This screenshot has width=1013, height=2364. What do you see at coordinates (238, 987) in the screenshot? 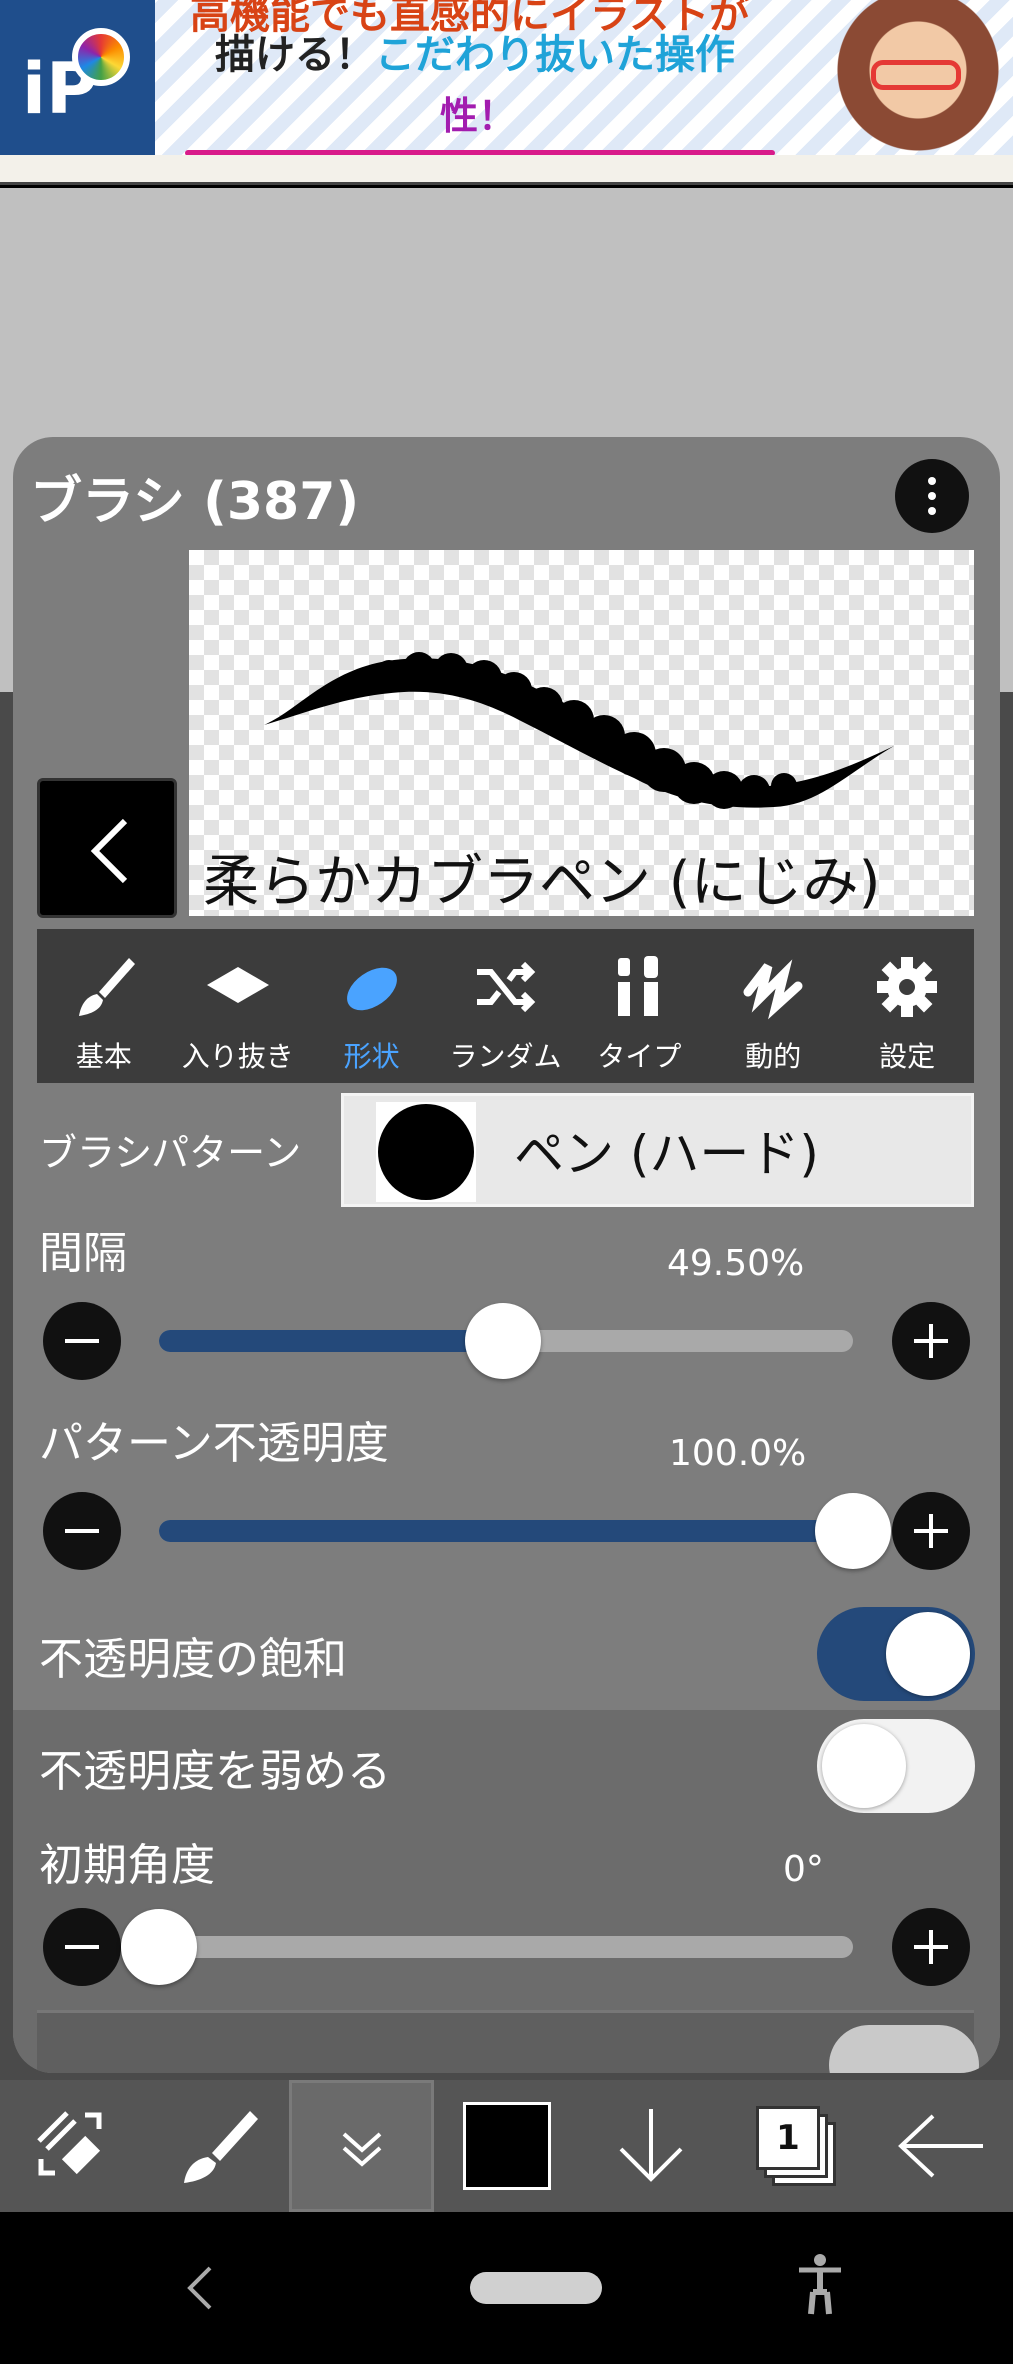
I see `diamond-icon` at bounding box center [238, 987].